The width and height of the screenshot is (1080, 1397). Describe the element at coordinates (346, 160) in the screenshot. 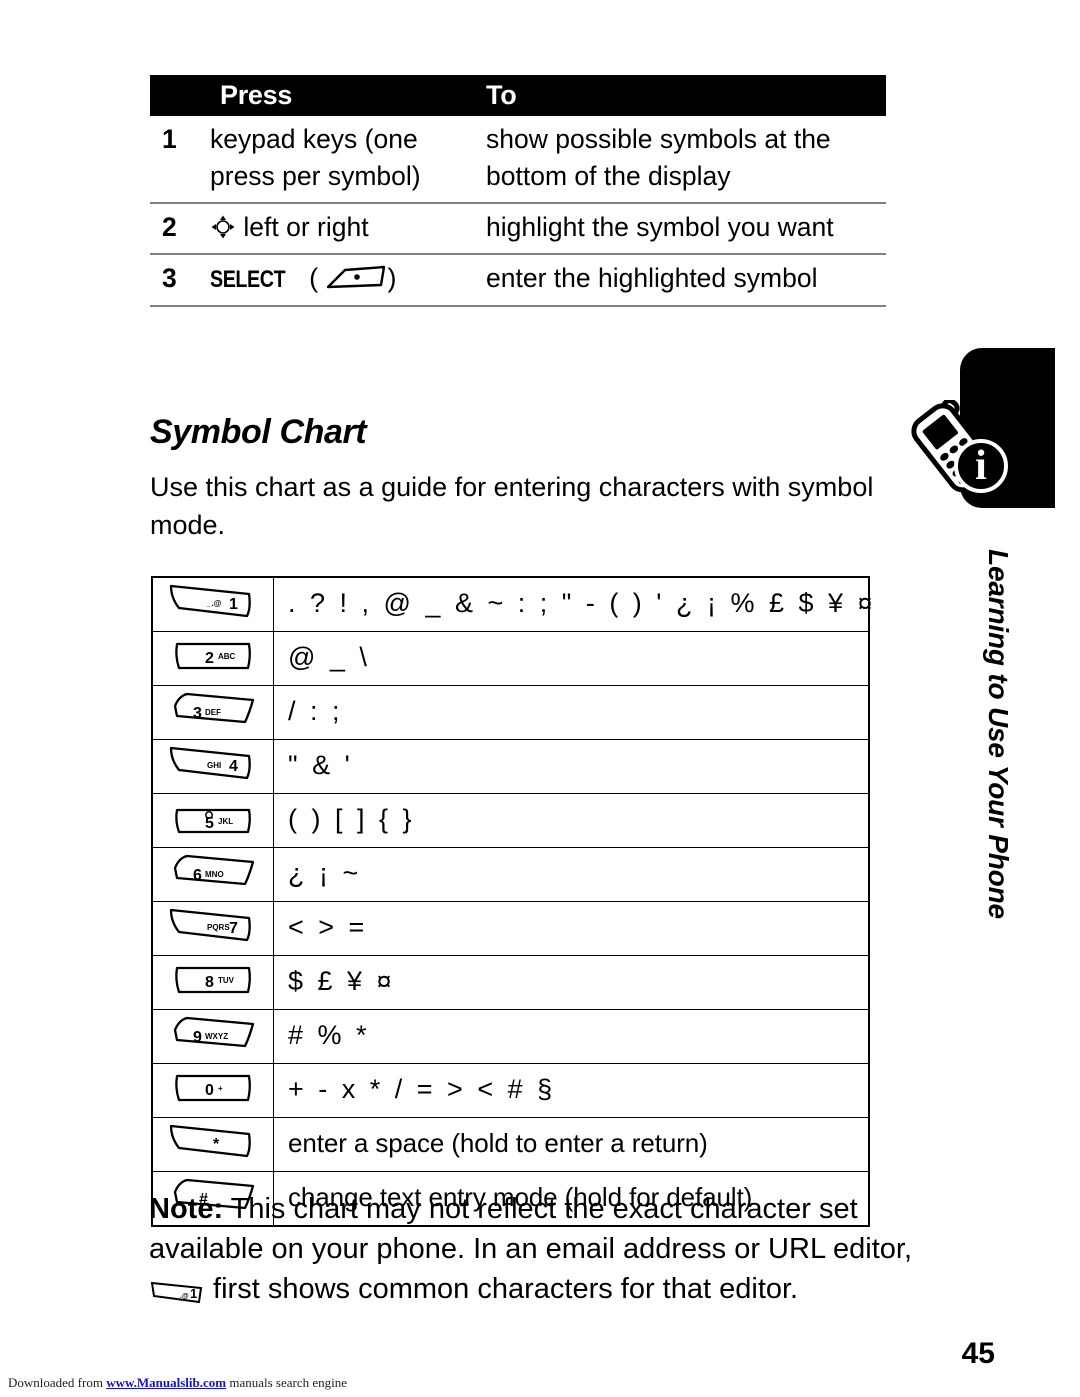

I see `step-press-text: keypad keys (one press per symbol)` at that location.